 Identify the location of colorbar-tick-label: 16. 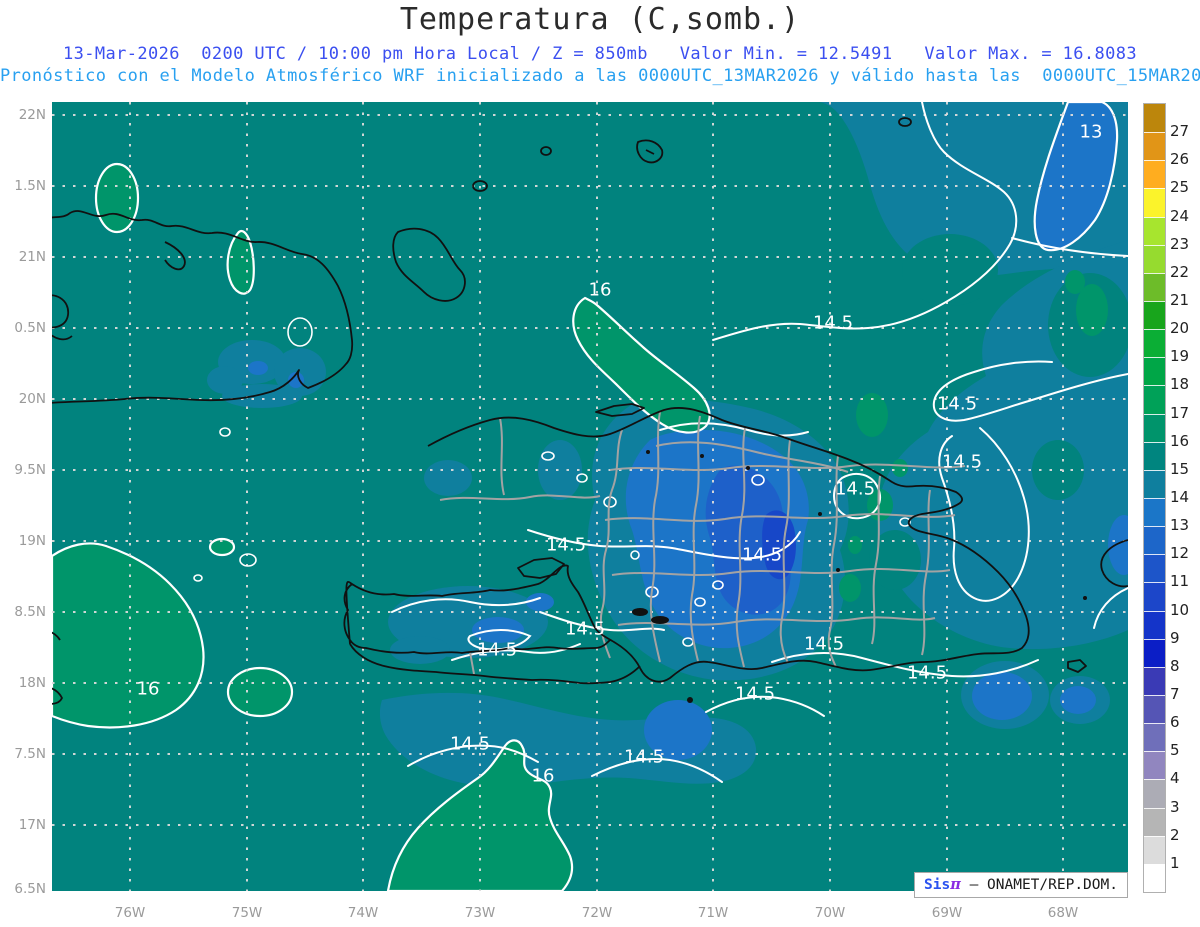
(1180, 440).